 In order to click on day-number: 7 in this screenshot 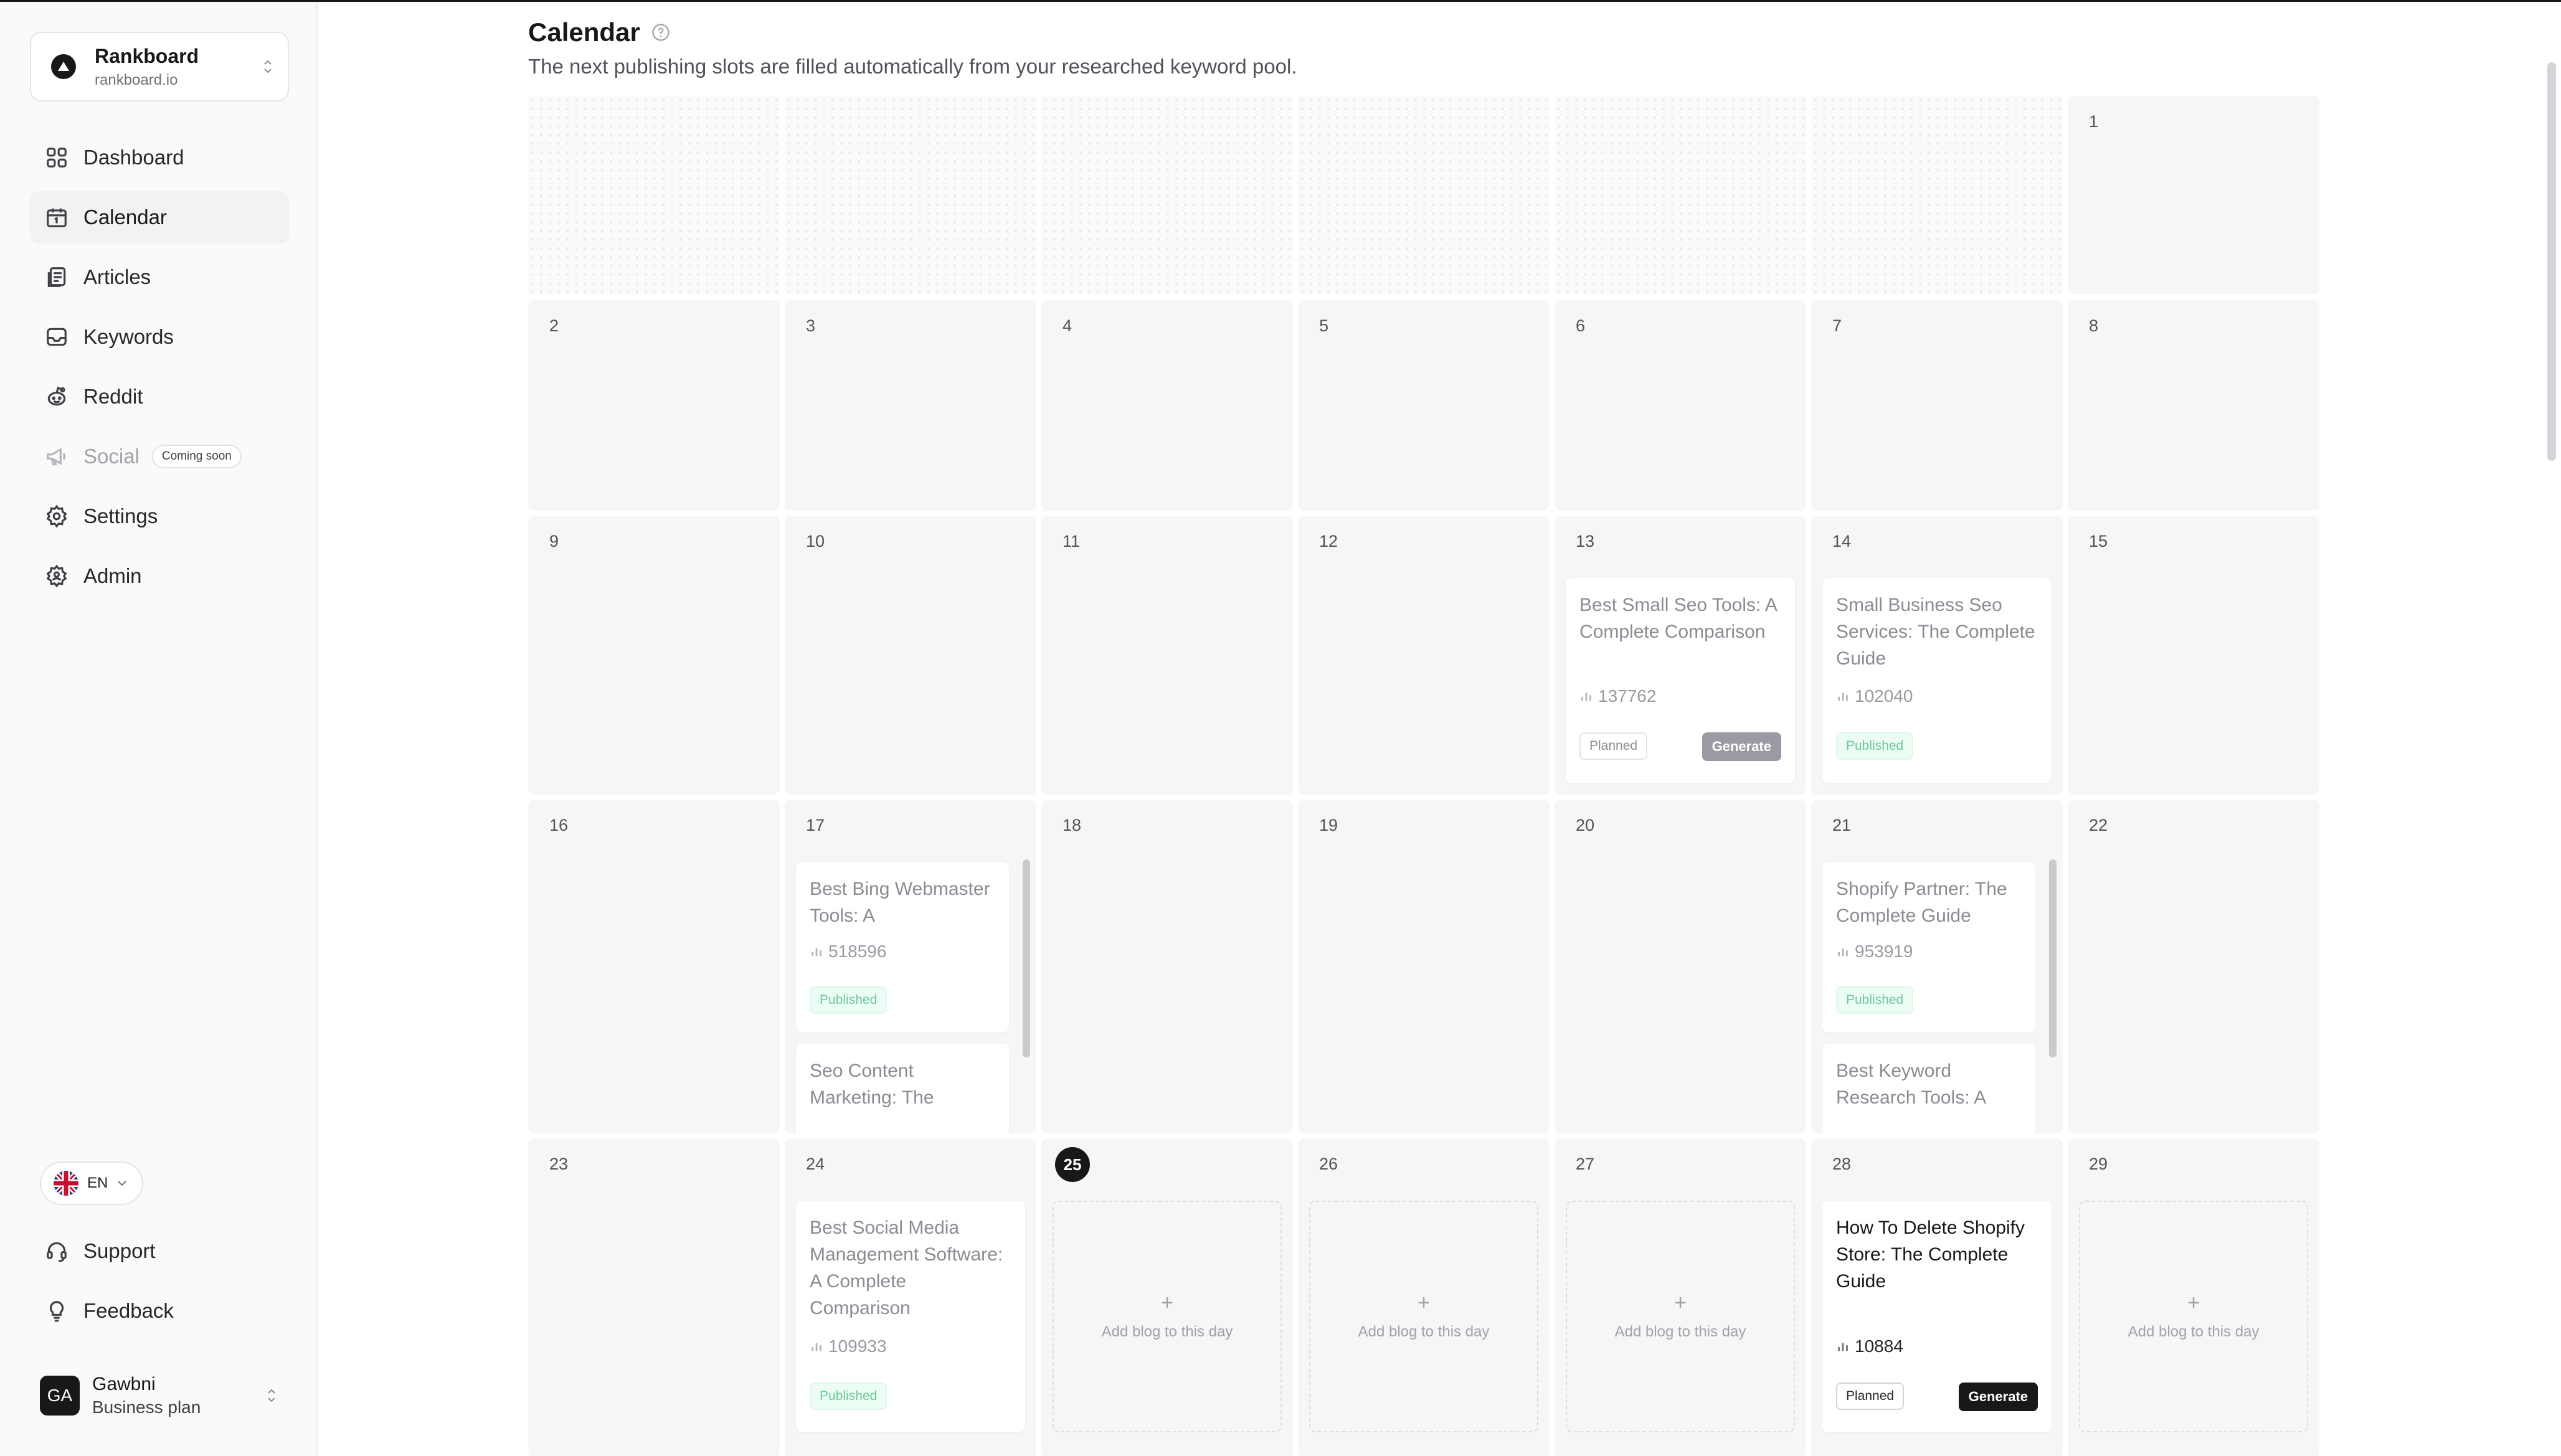, I will do `click(1837, 326)`.